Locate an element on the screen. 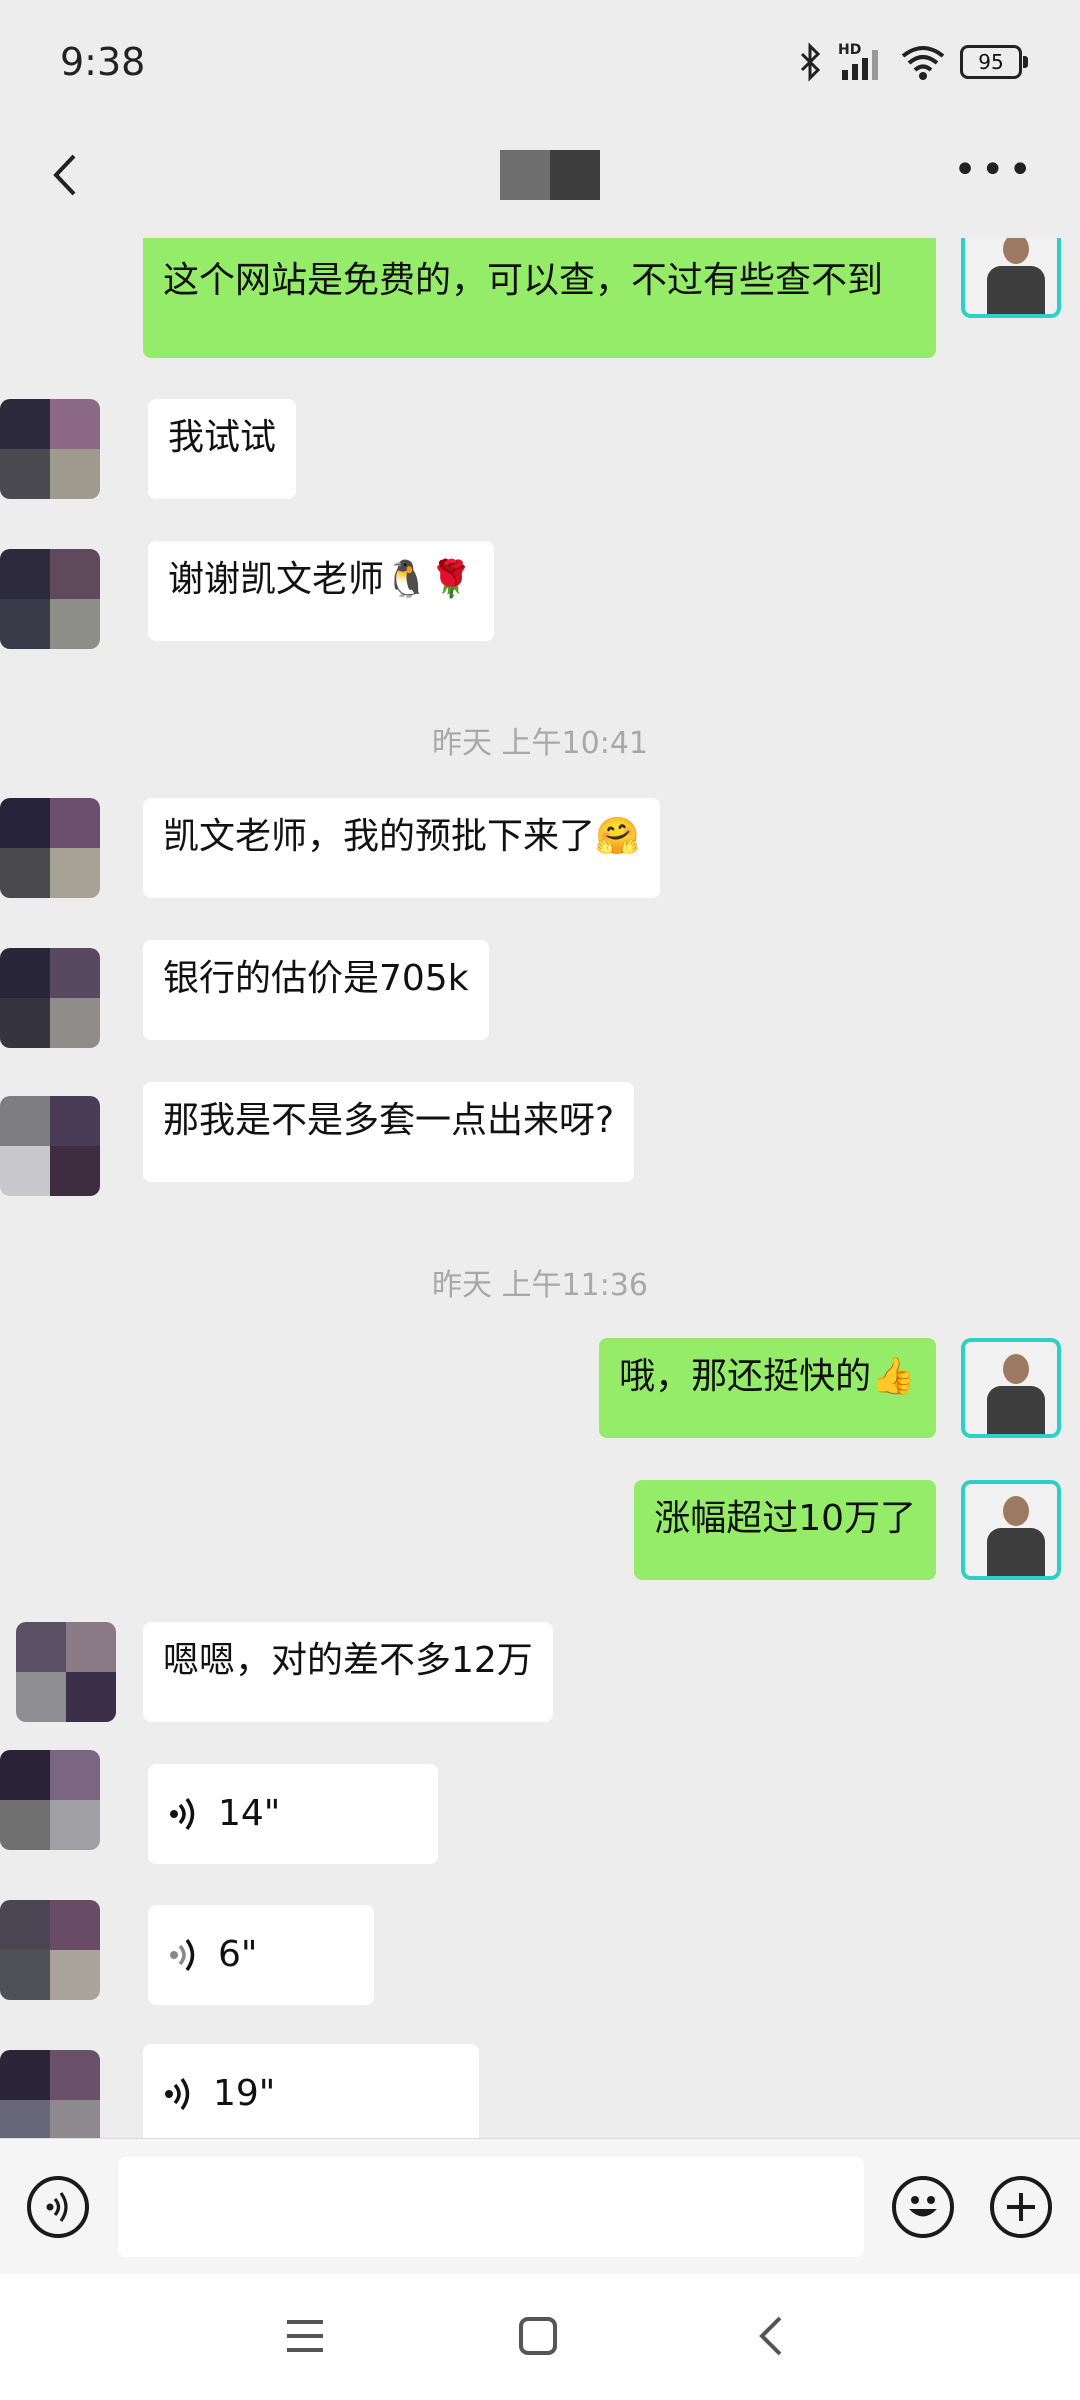 This screenshot has height=2400, width=1080. timestamp-separator: 昨天 上午10:41 is located at coordinates (540, 743).